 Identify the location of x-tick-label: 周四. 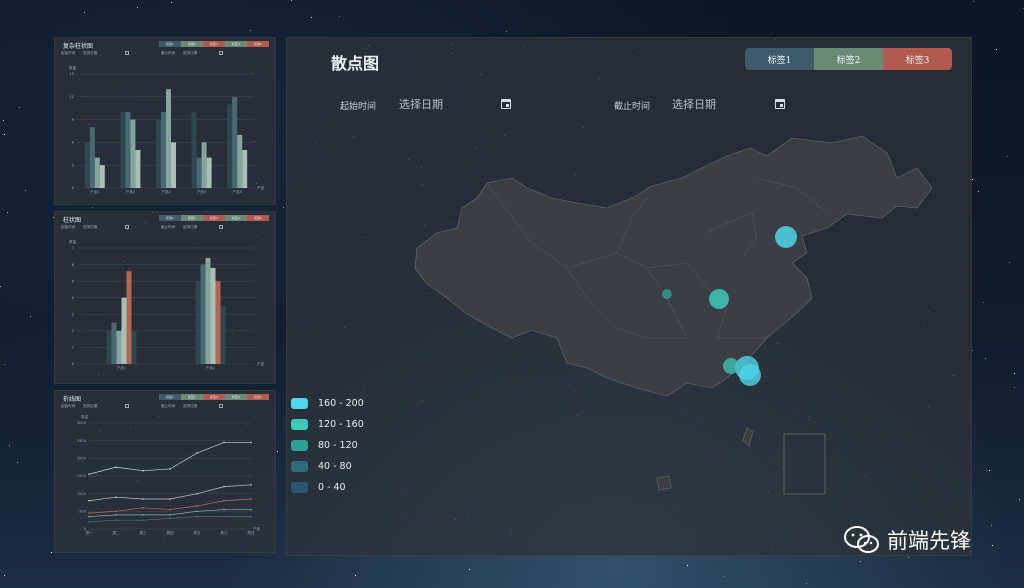
(170, 532).